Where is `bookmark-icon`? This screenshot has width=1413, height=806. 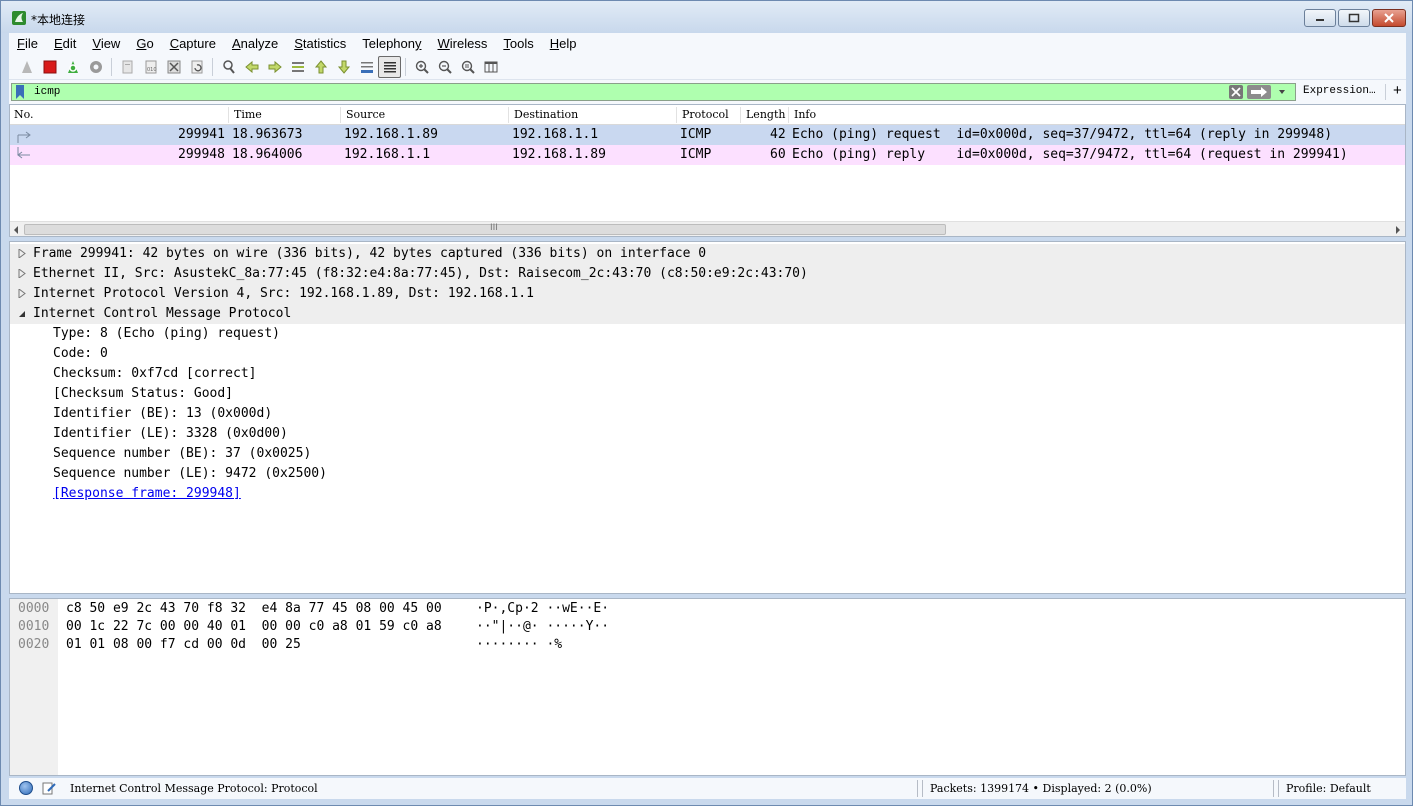 bookmark-icon is located at coordinates (20, 92).